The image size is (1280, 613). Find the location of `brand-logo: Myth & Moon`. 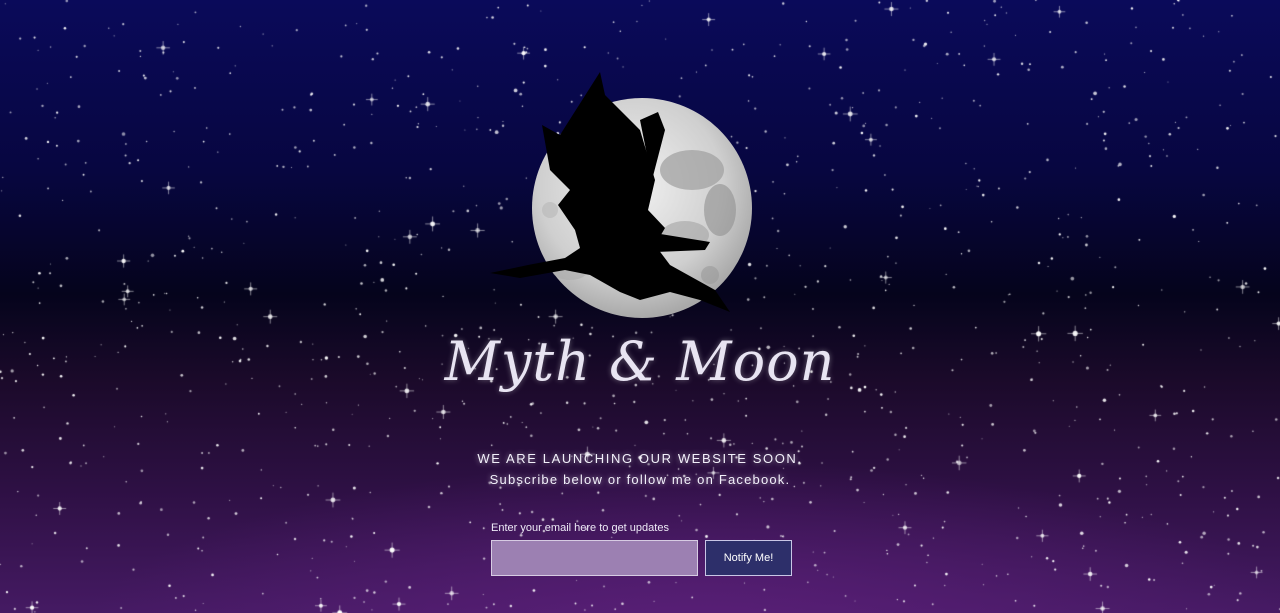

brand-logo: Myth & Moon is located at coordinates (640, 361).